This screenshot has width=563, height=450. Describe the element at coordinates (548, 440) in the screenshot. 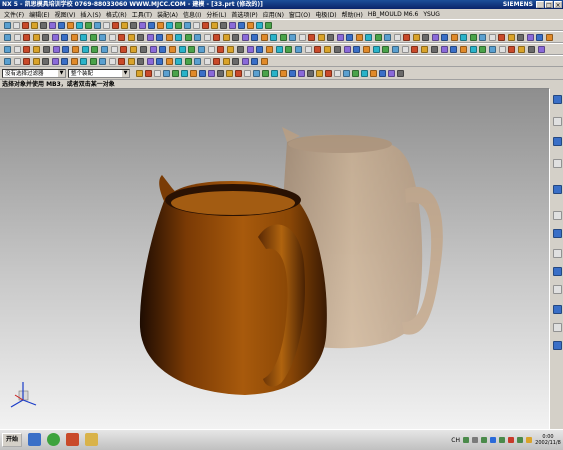

I see `clock: 0:00 2002/11/8` at that location.